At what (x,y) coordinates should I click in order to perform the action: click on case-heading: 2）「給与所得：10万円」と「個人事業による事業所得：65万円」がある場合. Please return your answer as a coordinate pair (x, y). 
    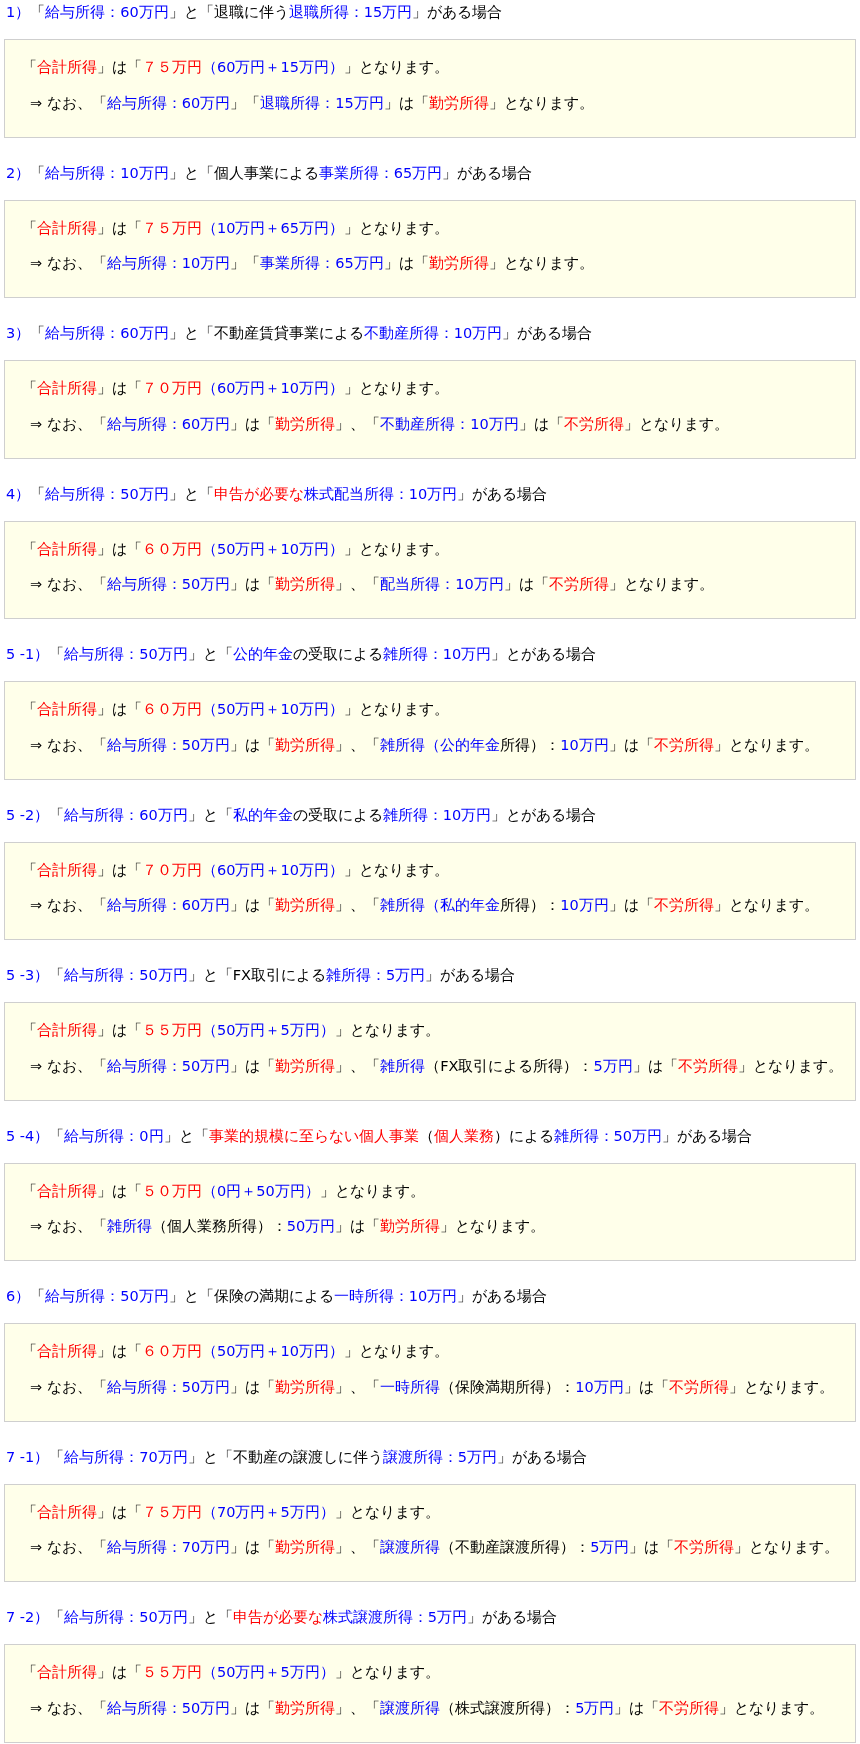
    Looking at the image, I should click on (269, 173).